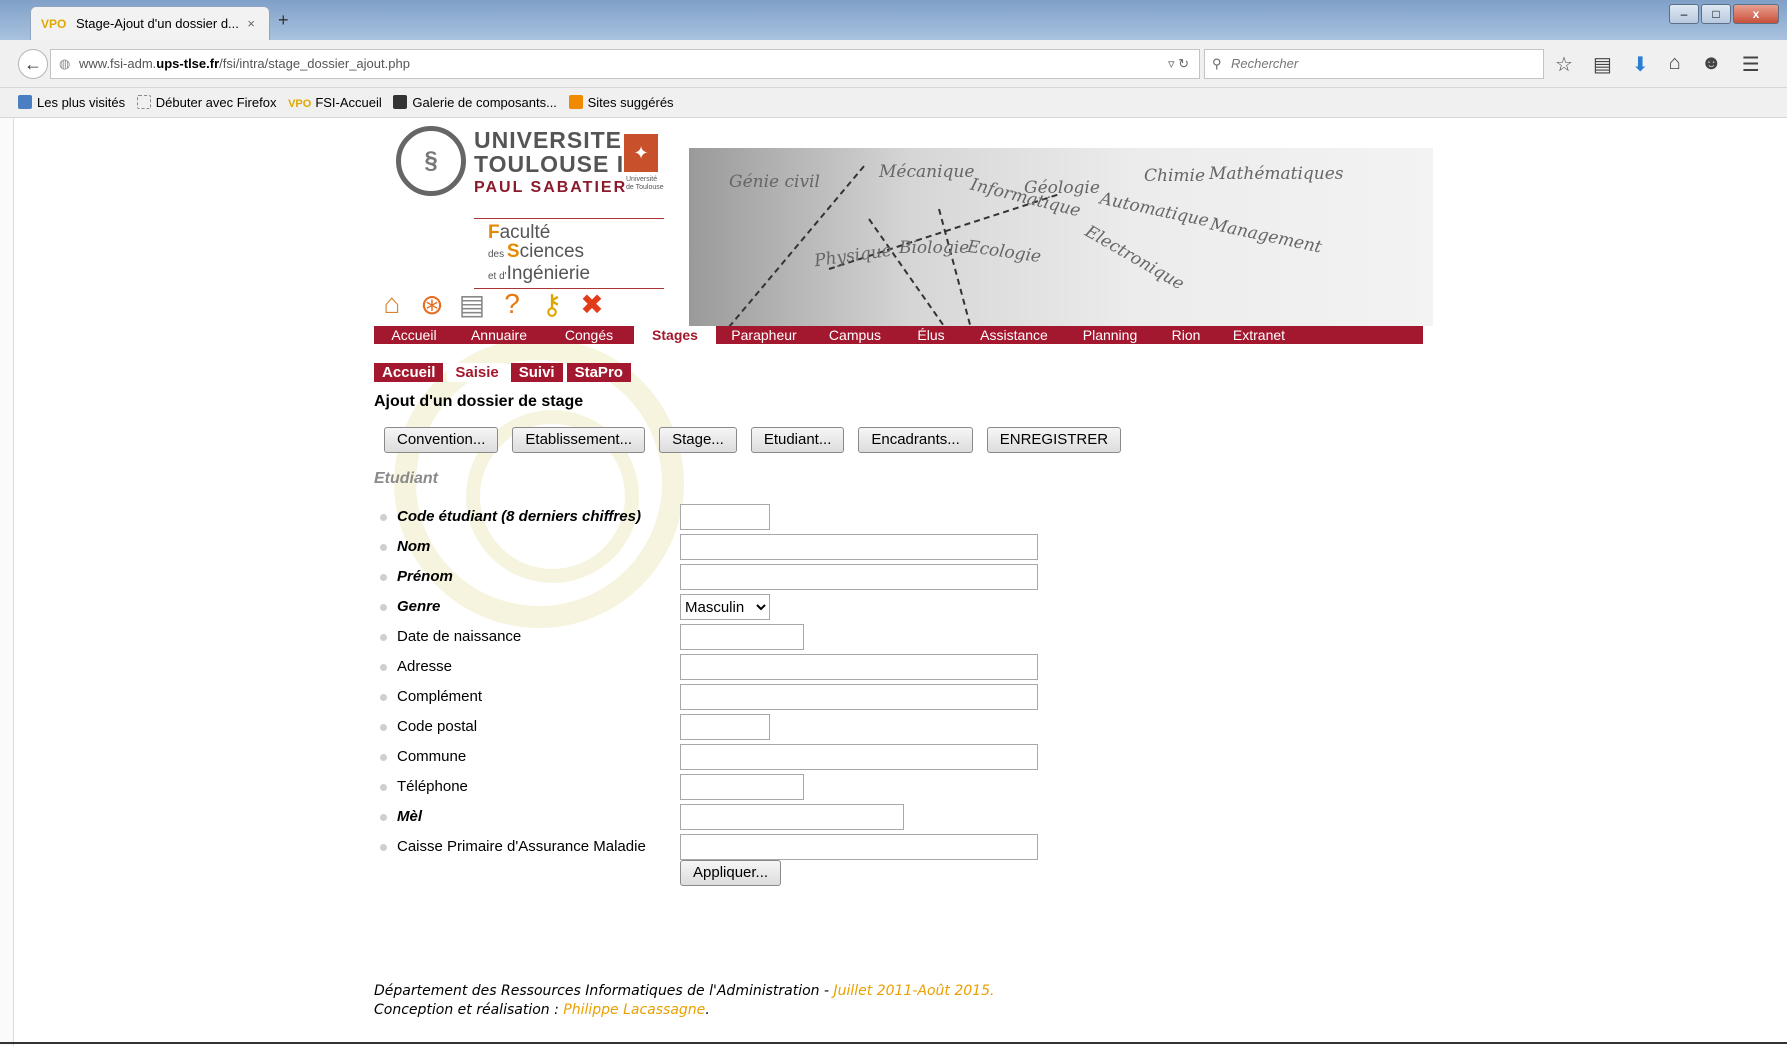 This screenshot has height=1046, width=1787. What do you see at coordinates (1374, 64) in the screenshot?
I see `search-bar: ⚲ Rechercher` at bounding box center [1374, 64].